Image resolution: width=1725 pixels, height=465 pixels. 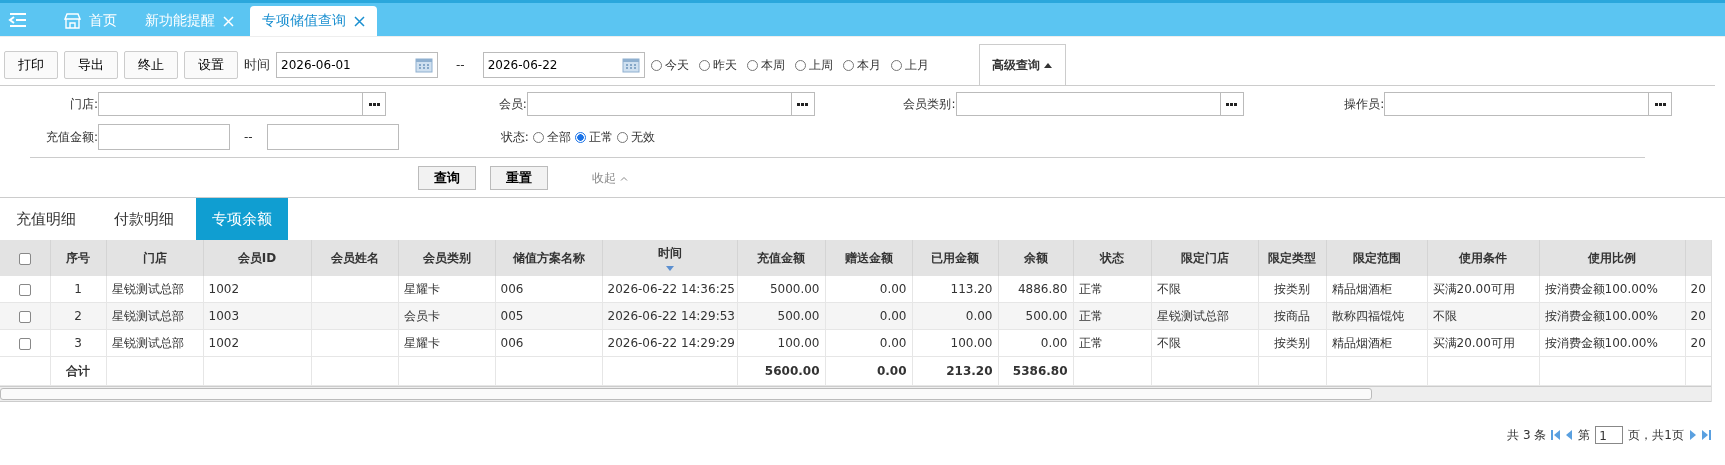 I want to click on date-range-radio: 上月, so click(x=909, y=65).